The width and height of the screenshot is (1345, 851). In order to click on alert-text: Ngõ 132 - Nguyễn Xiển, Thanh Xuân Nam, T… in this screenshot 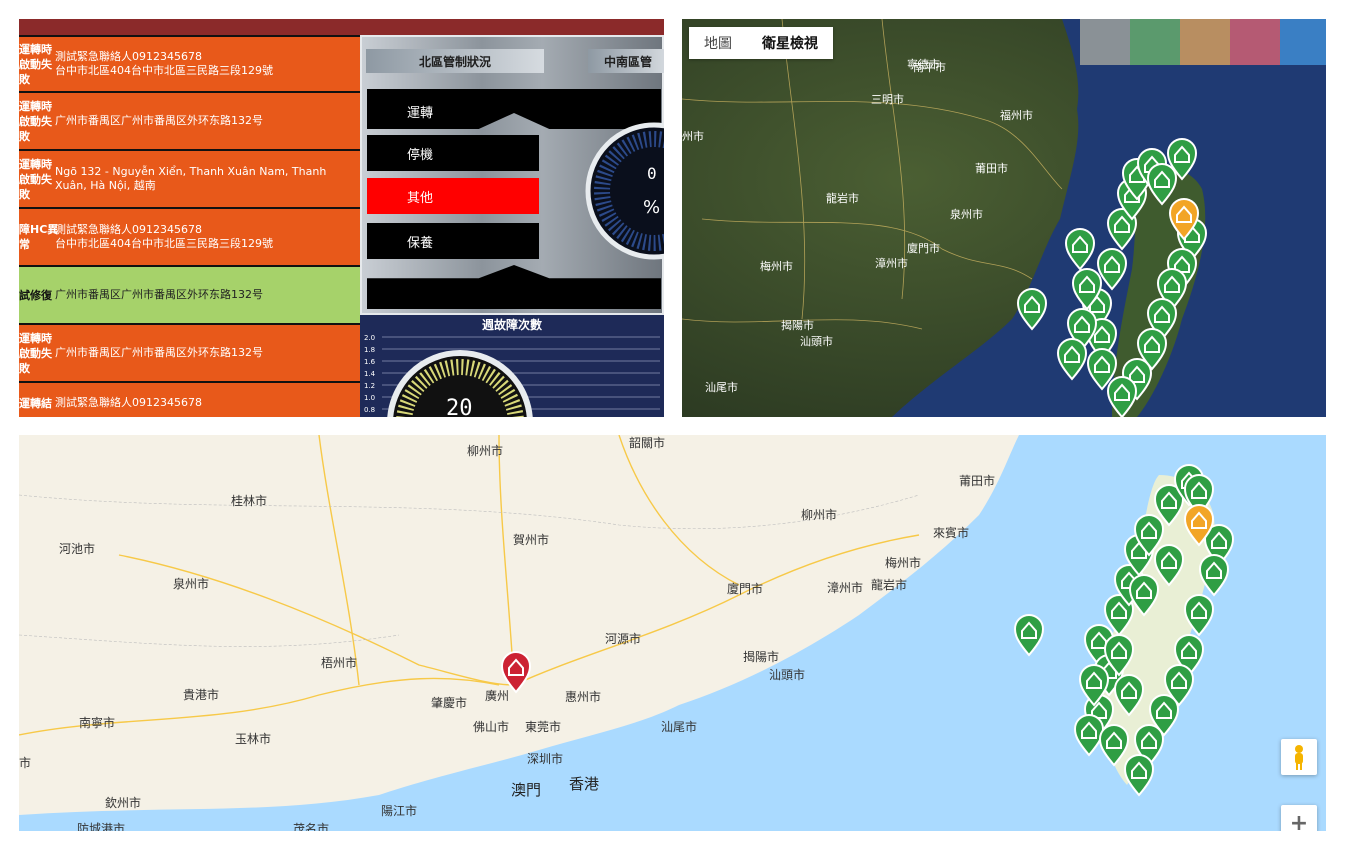, I will do `click(191, 178)`.